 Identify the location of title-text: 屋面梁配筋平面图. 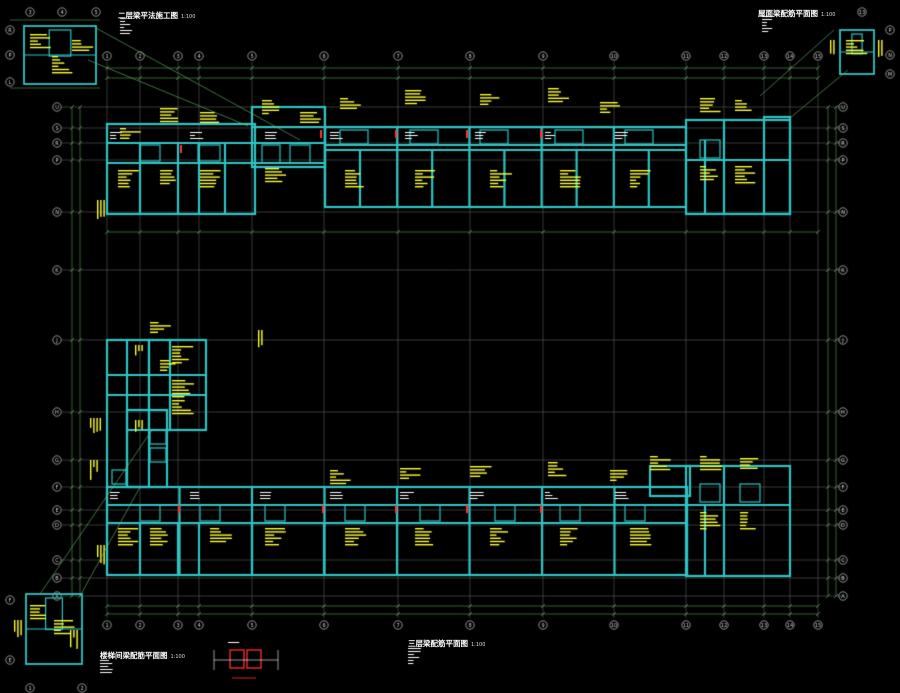
(788, 13).